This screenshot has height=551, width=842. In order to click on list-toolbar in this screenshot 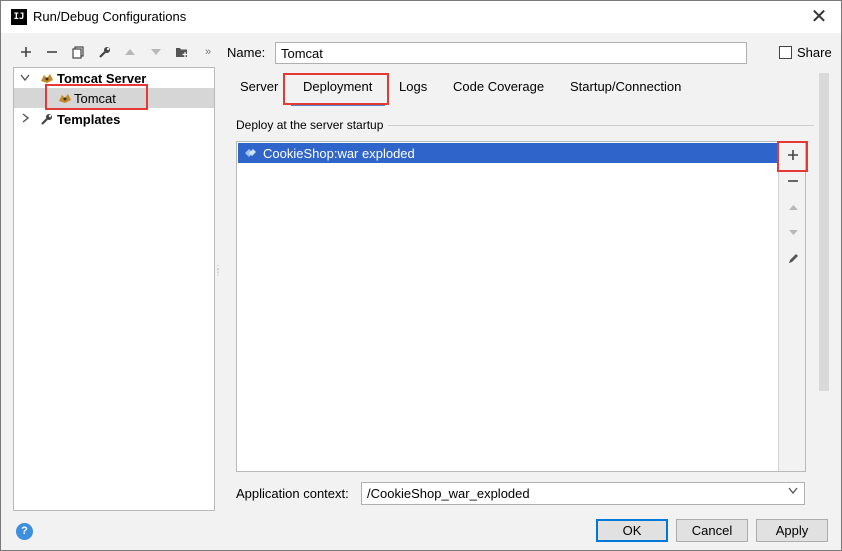, I will do `click(791, 306)`.